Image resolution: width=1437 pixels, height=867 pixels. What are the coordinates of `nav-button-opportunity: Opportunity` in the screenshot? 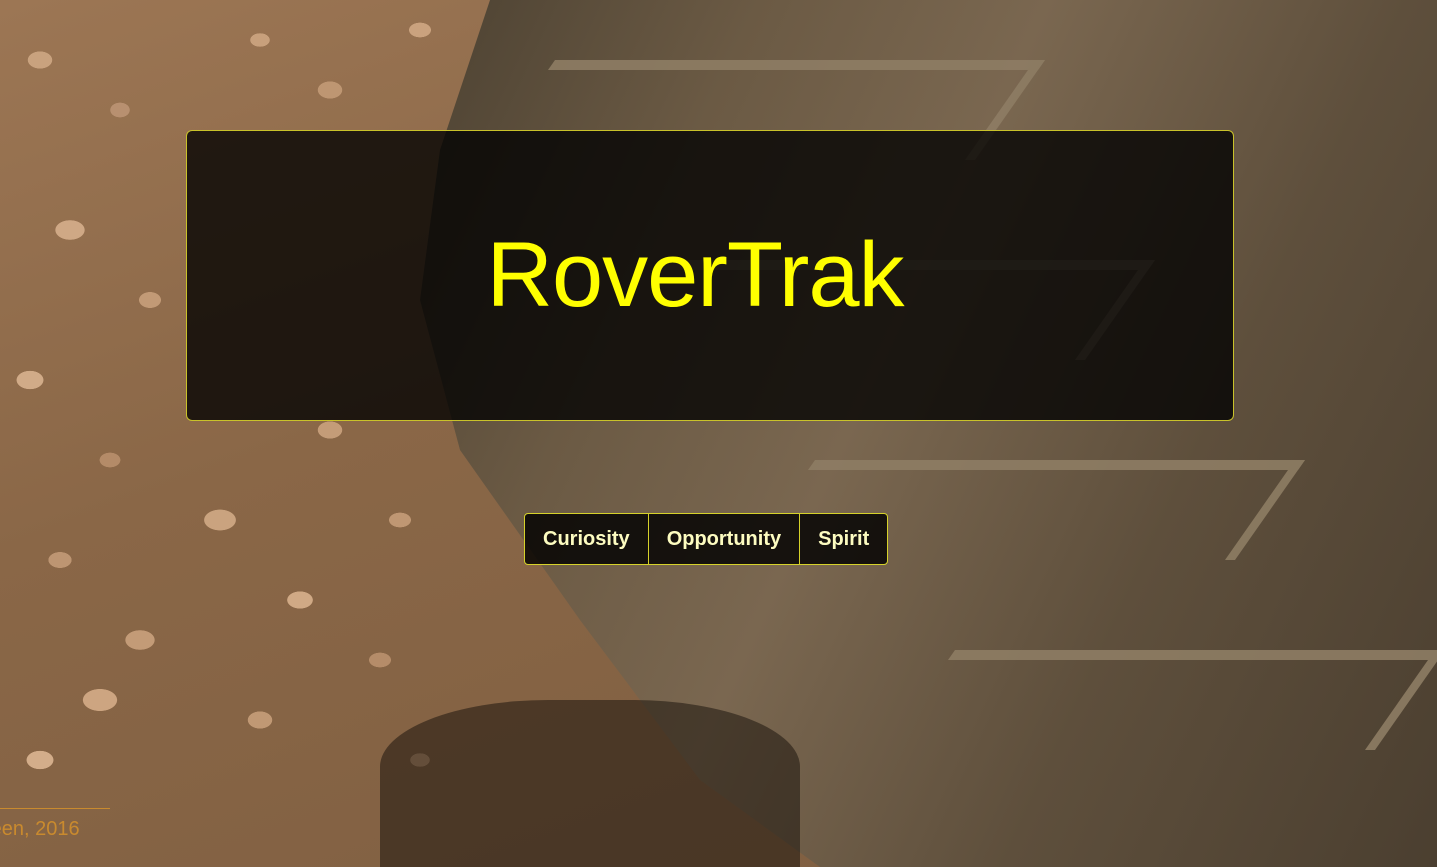 It's located at (725, 539).